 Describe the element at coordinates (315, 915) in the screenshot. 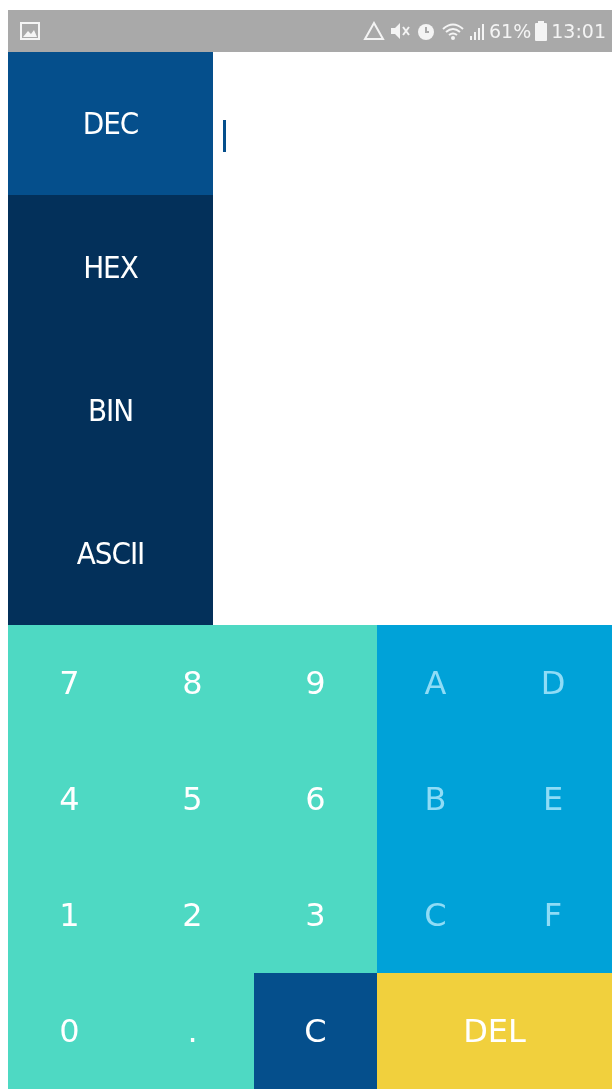

I see `digit-key: 3` at that location.